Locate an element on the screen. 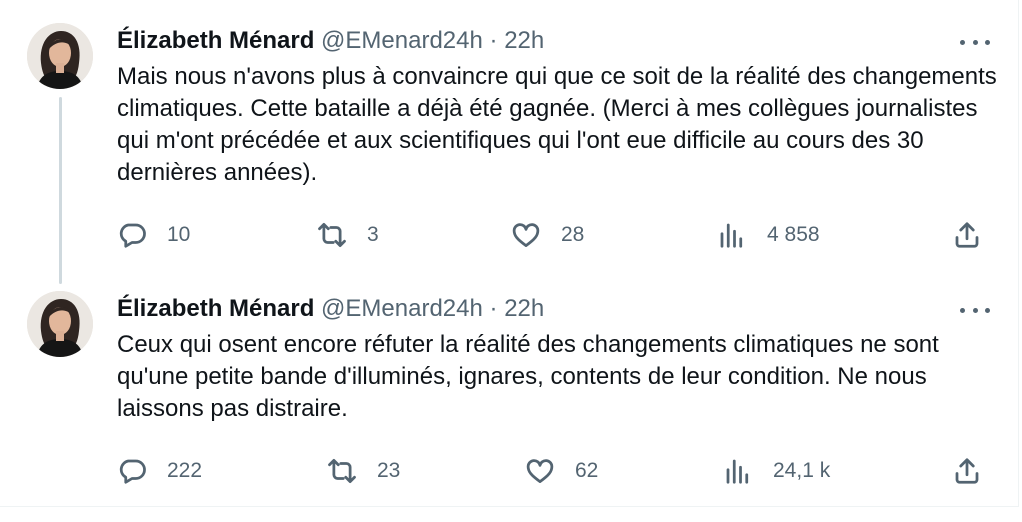 The width and height of the screenshot is (1022, 522). reply-count: 222 is located at coordinates (185, 470).